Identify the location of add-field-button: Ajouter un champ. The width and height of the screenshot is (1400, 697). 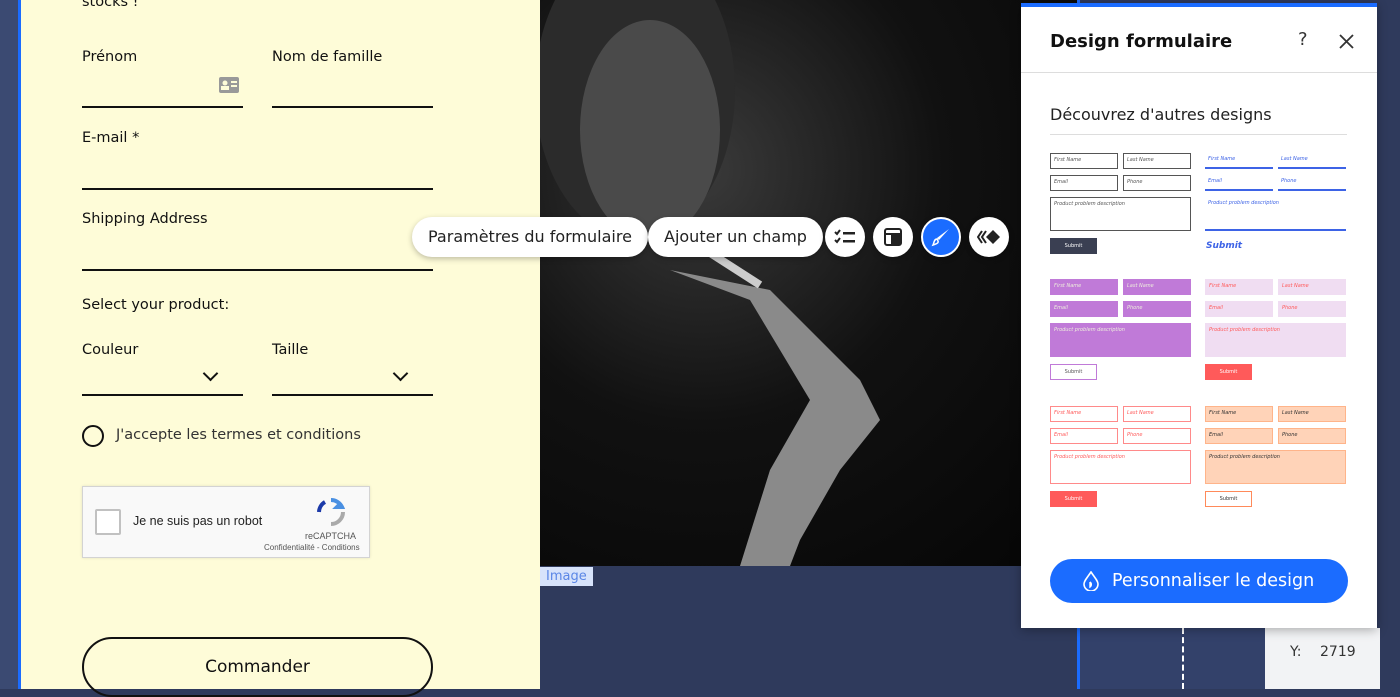
(735, 237).